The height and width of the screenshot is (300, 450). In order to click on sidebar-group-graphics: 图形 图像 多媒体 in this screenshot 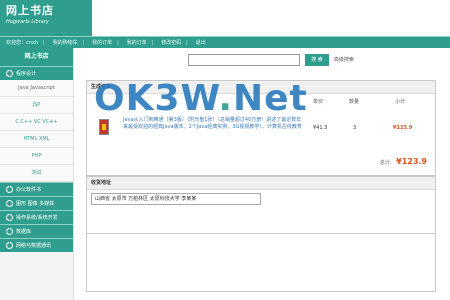, I will do `click(36, 203)`.